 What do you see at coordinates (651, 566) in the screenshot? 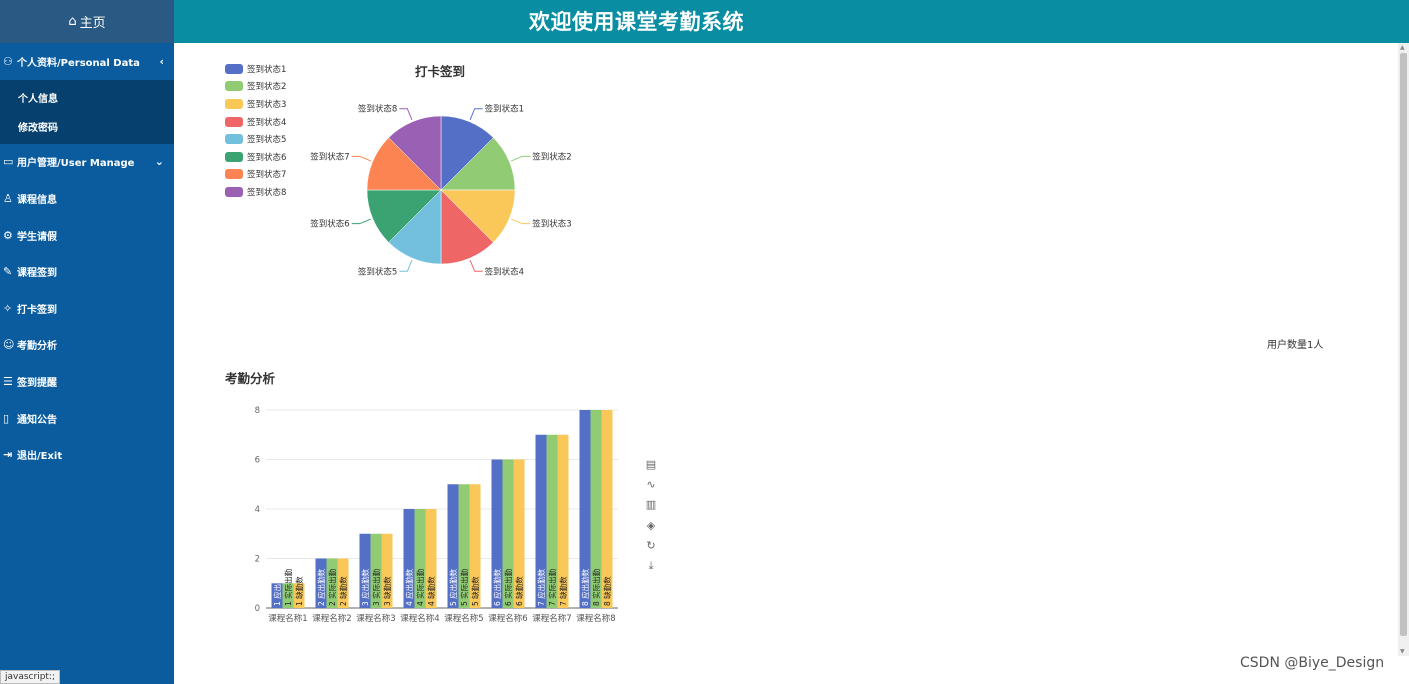
I see `download-icon: ⤓` at bounding box center [651, 566].